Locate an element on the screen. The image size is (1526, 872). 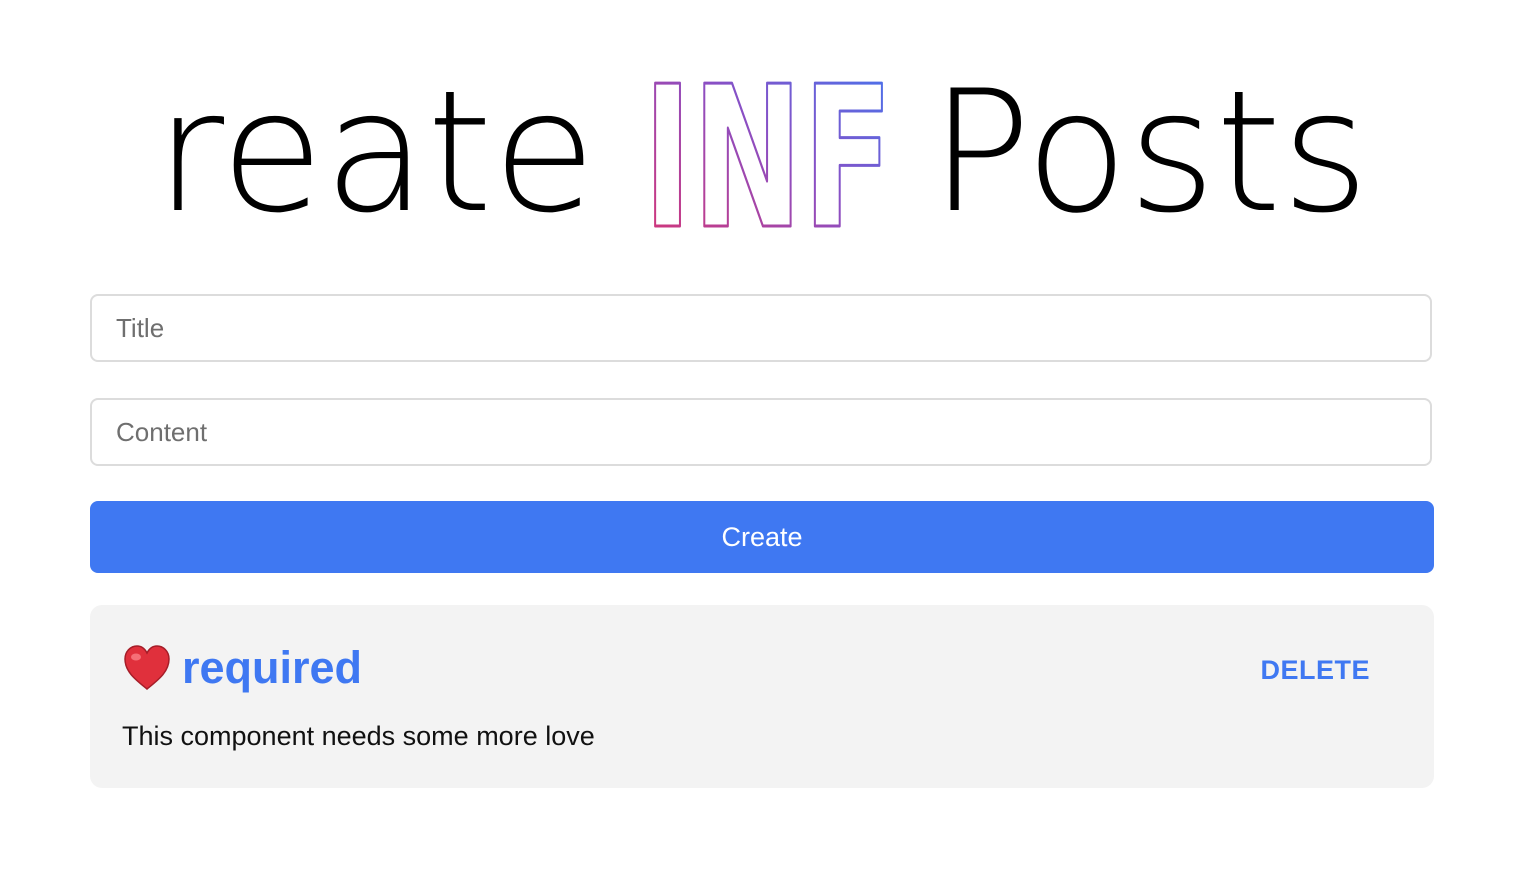
title-input is located at coordinates (761, 328).